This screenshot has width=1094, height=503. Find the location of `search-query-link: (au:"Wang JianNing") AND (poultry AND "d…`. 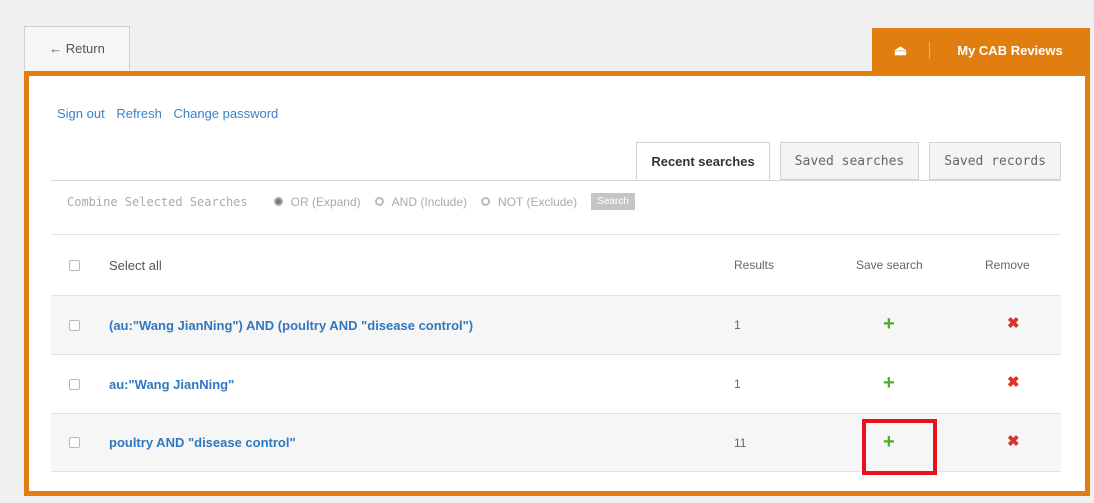

search-query-link: (au:"Wang JianNing") AND (poultry AND "d… is located at coordinates (291, 325).